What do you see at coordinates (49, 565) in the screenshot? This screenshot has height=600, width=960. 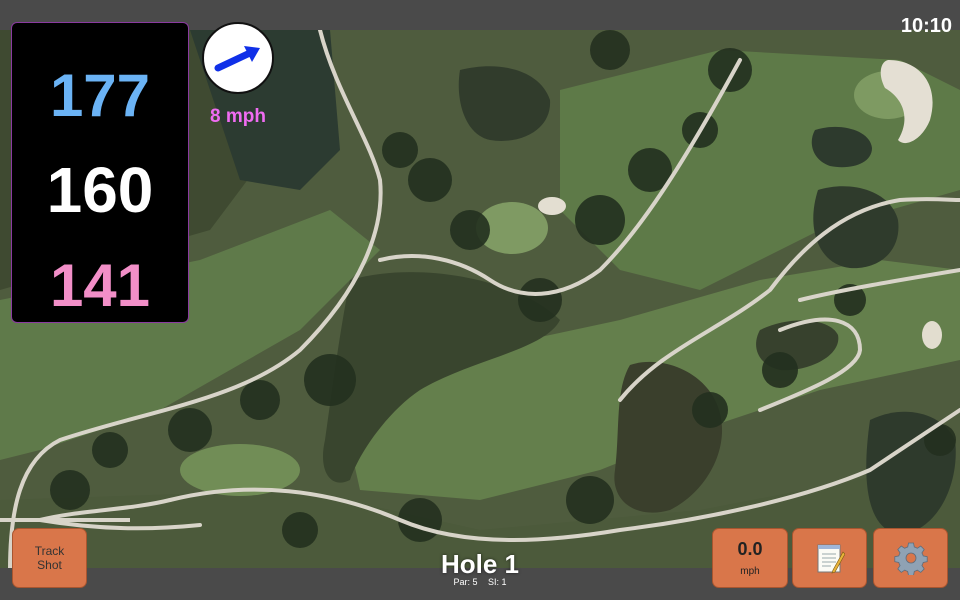 I see `track-shot-label-line2: Shot` at bounding box center [49, 565].